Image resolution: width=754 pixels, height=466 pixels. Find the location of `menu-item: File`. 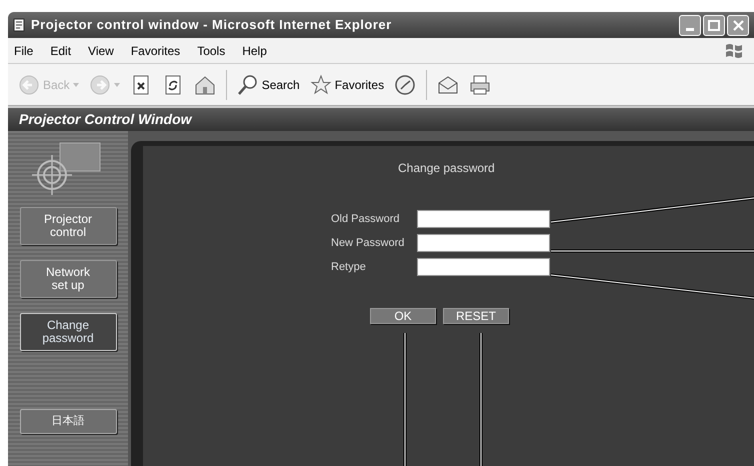

menu-item: File is located at coordinates (24, 51).